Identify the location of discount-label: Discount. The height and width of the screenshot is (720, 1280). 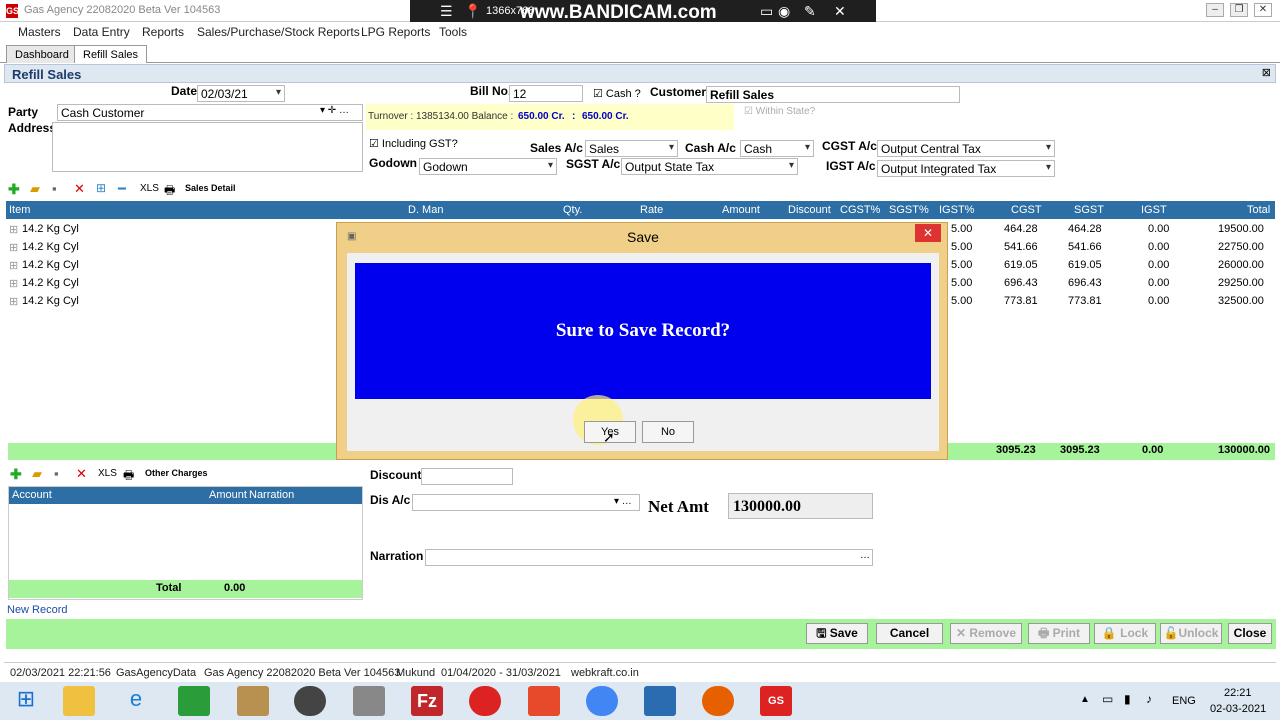
(396, 475).